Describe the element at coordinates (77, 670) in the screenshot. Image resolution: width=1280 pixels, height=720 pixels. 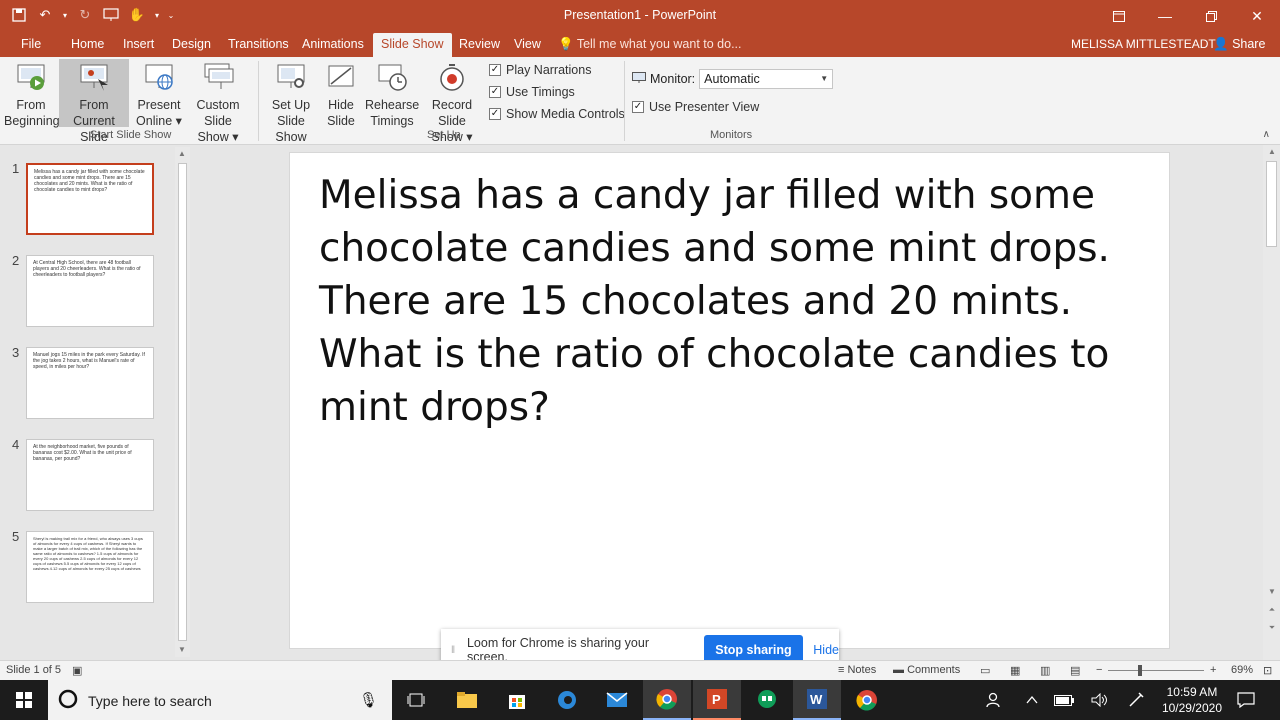
I see `spellcheck-icon: ▣` at that location.